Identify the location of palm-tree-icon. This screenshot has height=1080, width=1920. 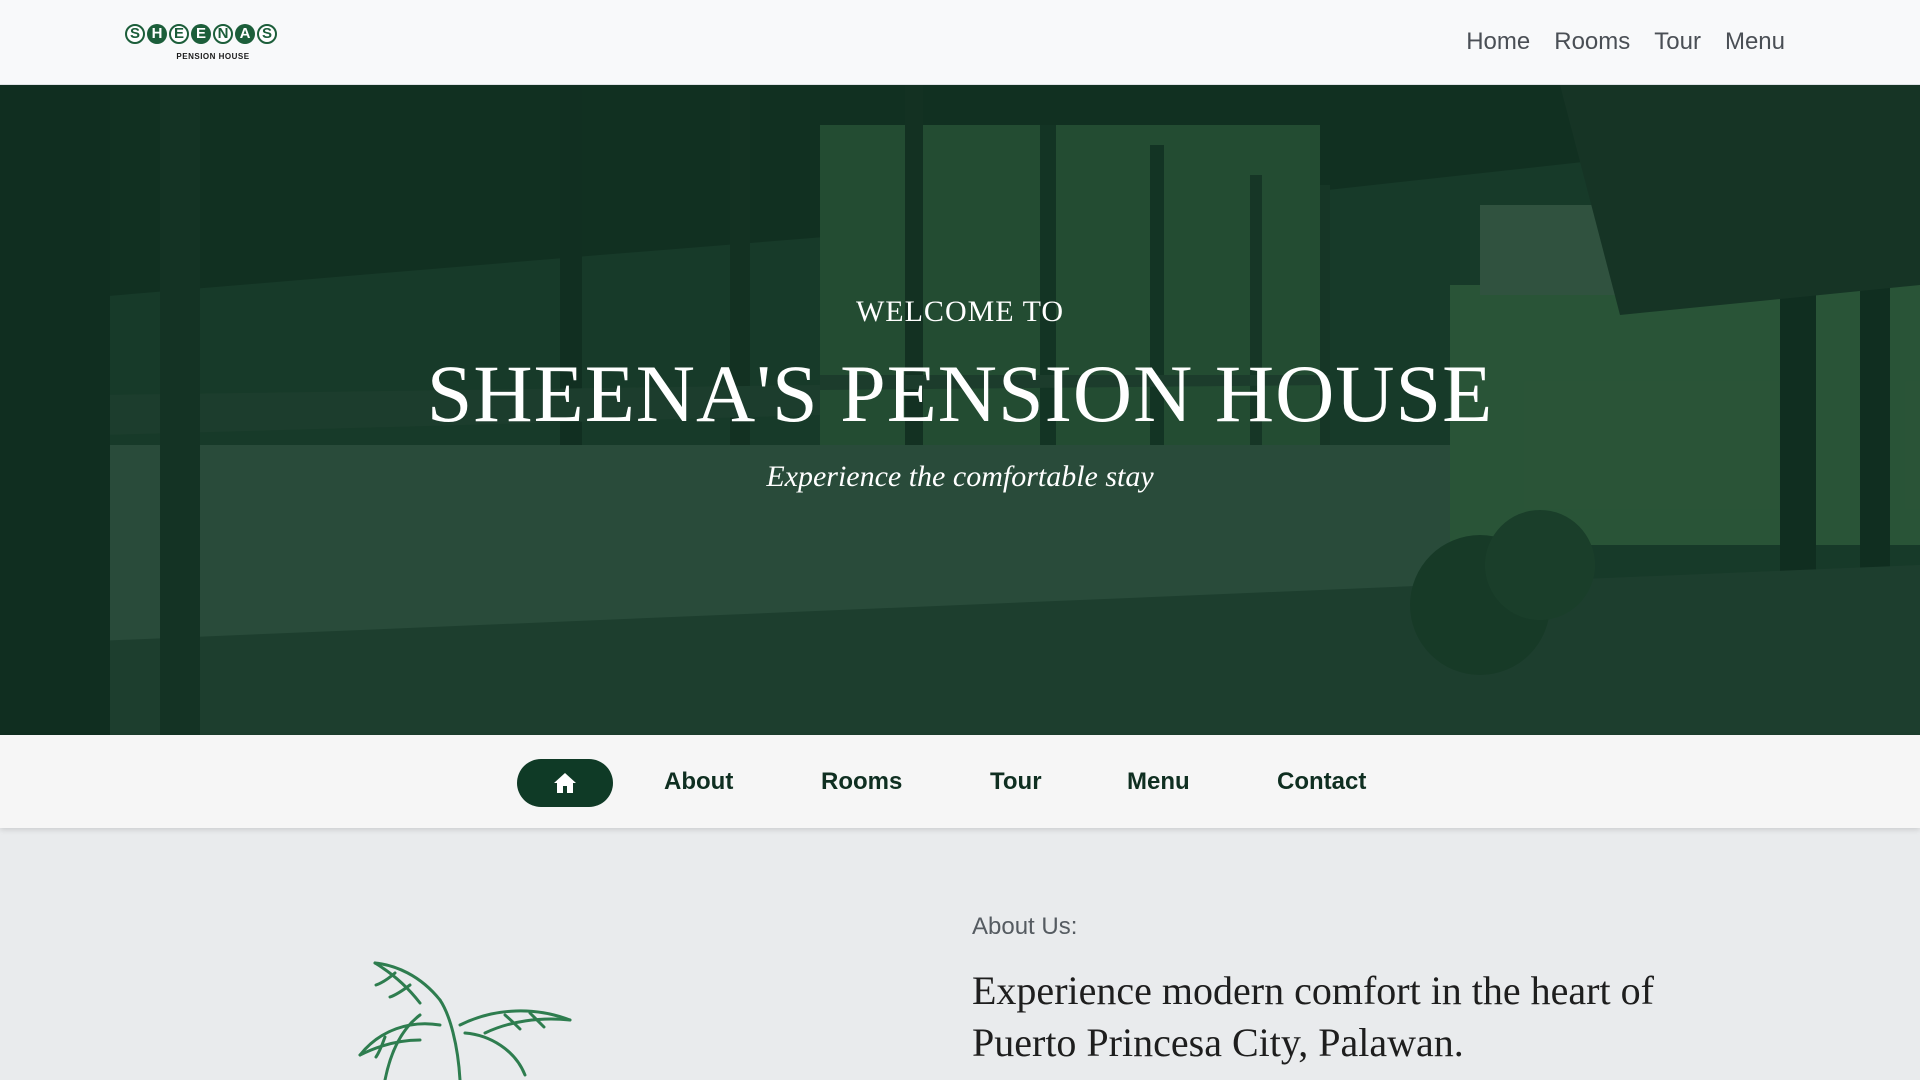
(465, 1020).